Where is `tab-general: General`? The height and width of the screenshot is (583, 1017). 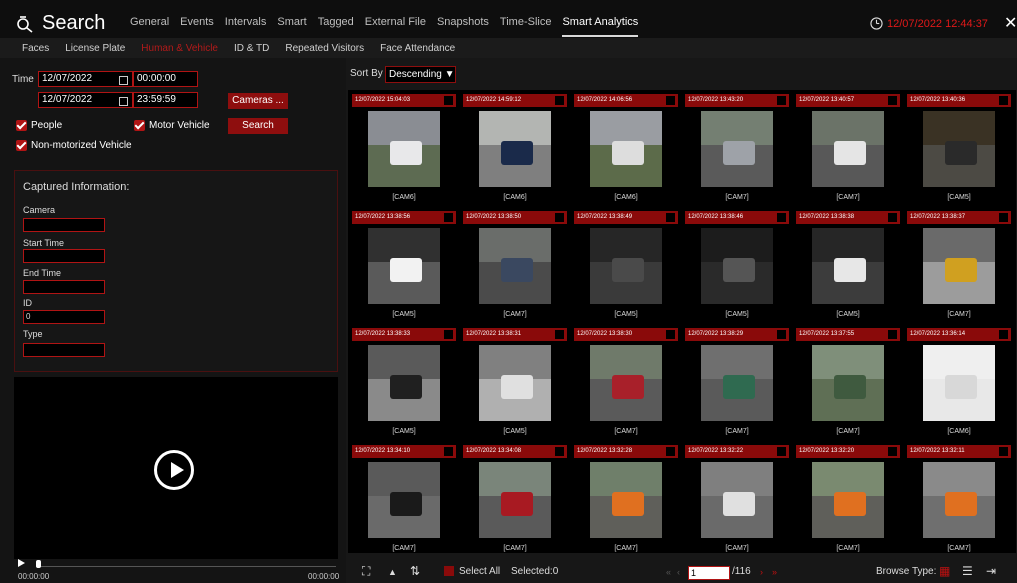 tab-general: General is located at coordinates (149, 26).